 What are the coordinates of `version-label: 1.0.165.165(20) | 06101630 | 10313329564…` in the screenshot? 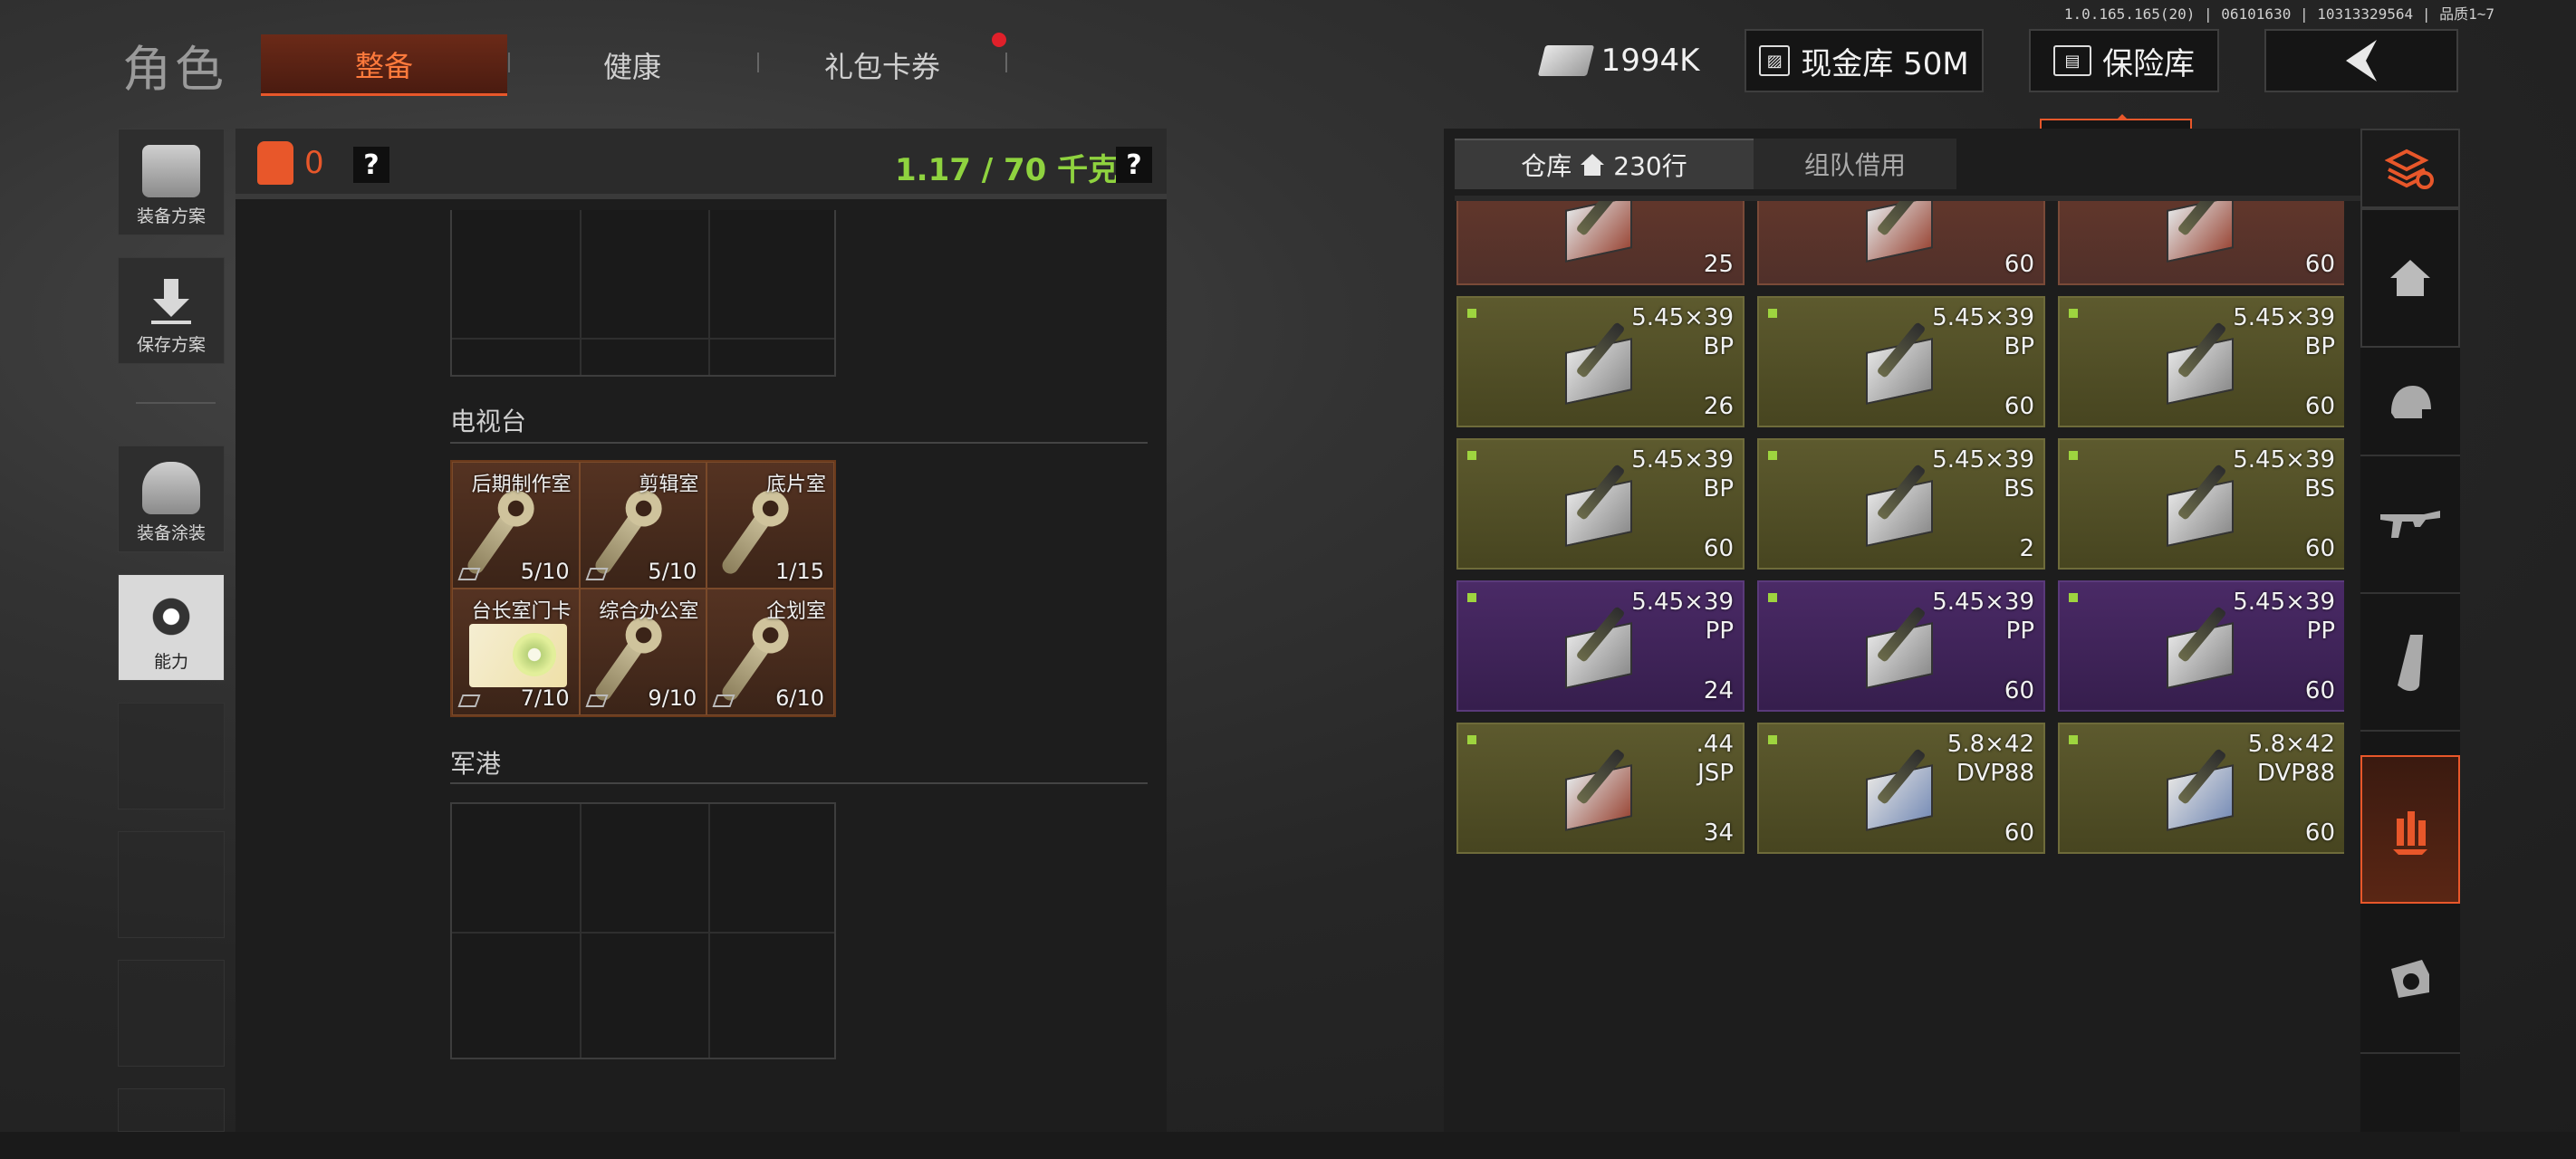 It's located at (2278, 14).